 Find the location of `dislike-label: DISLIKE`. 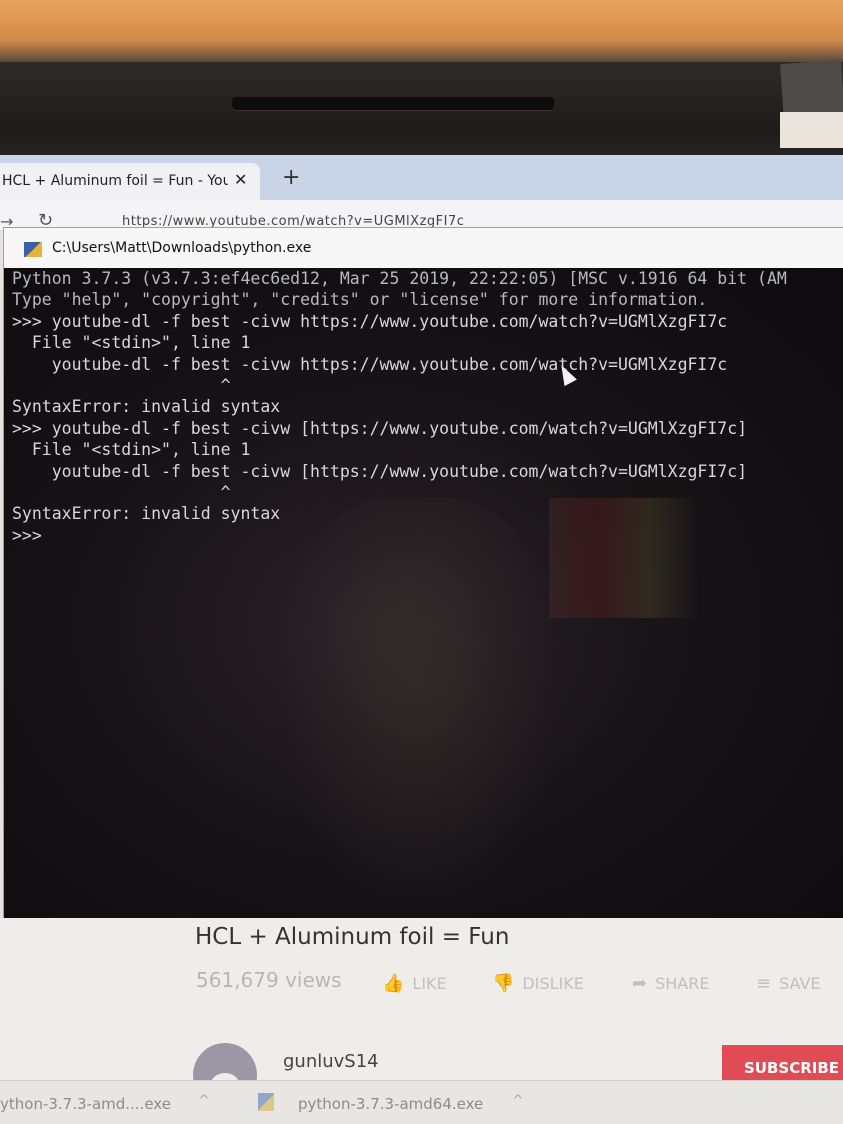

dislike-label: DISLIKE is located at coordinates (553, 983).